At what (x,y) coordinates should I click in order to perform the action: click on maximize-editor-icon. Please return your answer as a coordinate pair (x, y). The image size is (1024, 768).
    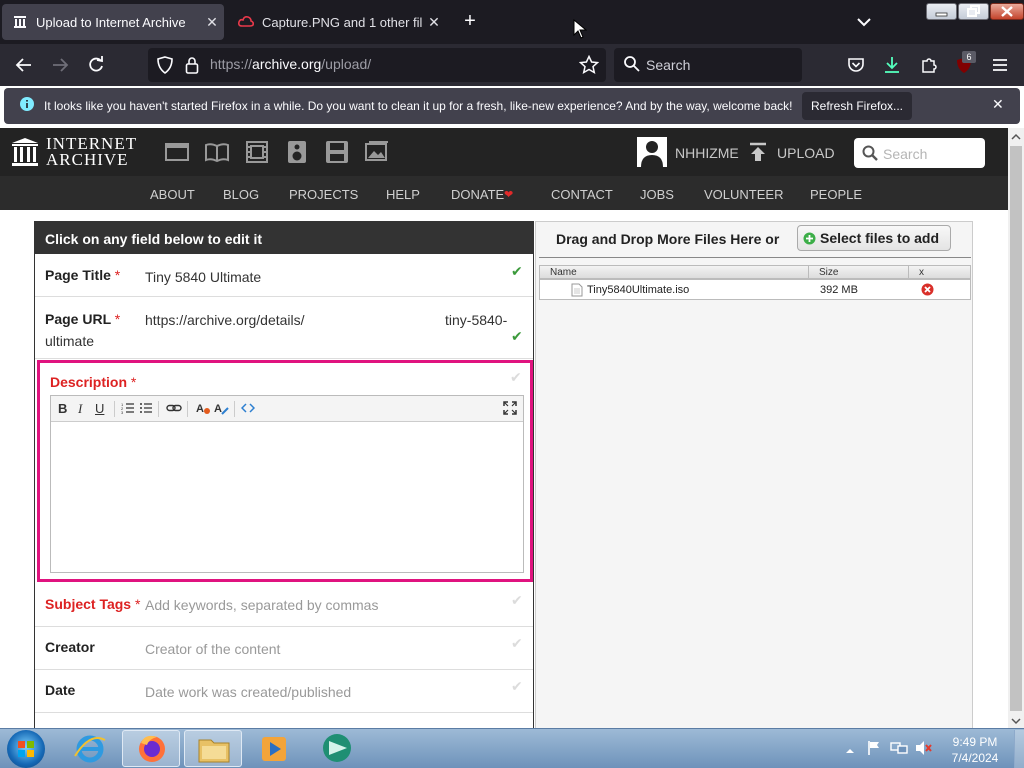
    Looking at the image, I should click on (510, 409).